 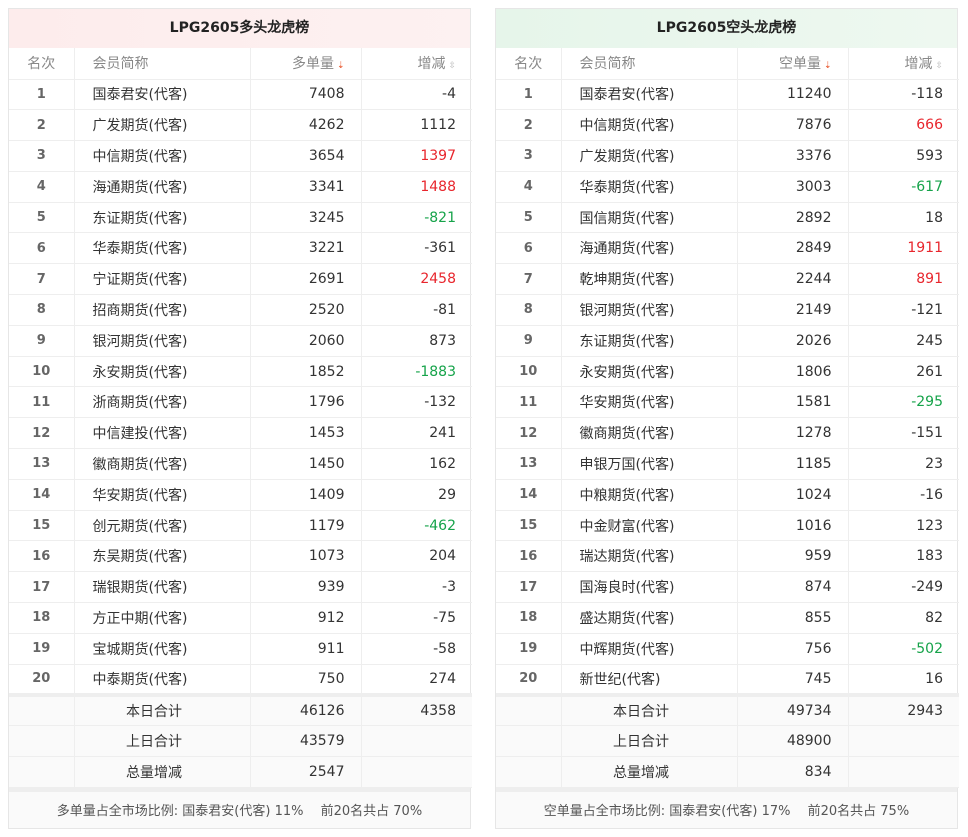 I want to click on table-row: 3 中信期货(代客) 3654 1397, so click(x=240, y=156).